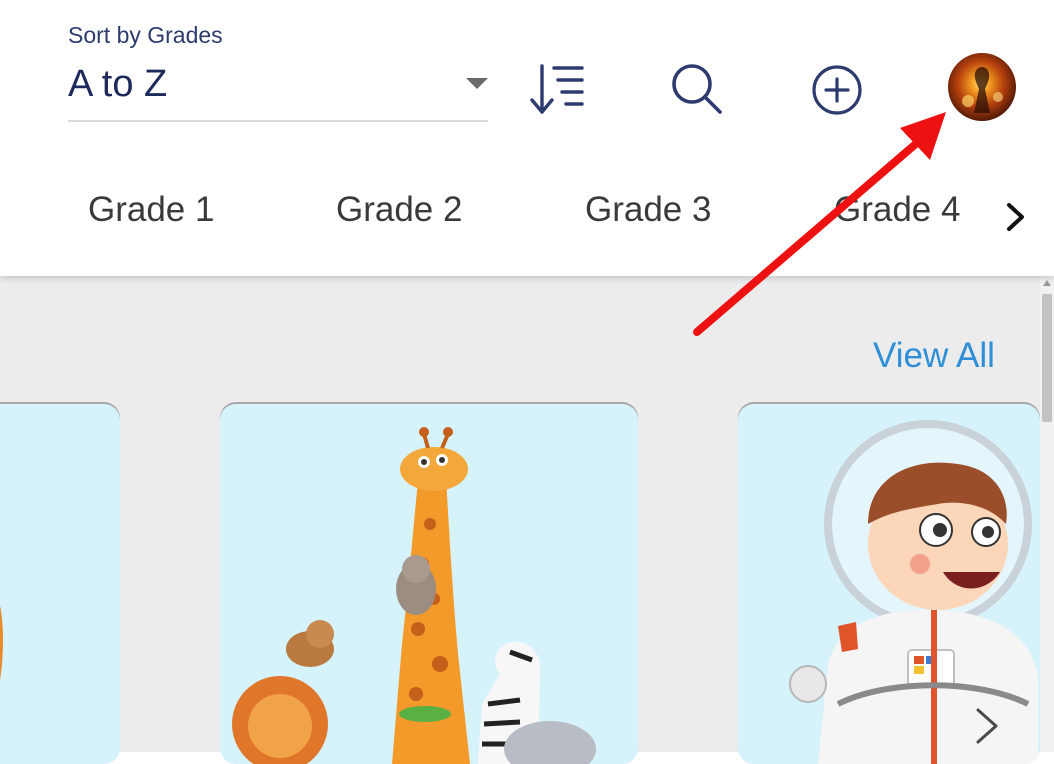  What do you see at coordinates (477, 83) in the screenshot?
I see `caret-down-icon` at bounding box center [477, 83].